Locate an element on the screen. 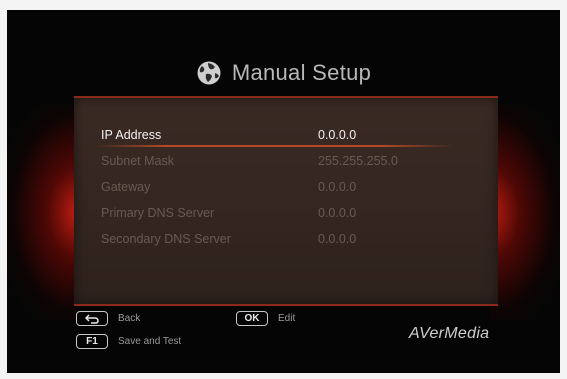  field-label: Secondary DNS Server is located at coordinates (166, 239).